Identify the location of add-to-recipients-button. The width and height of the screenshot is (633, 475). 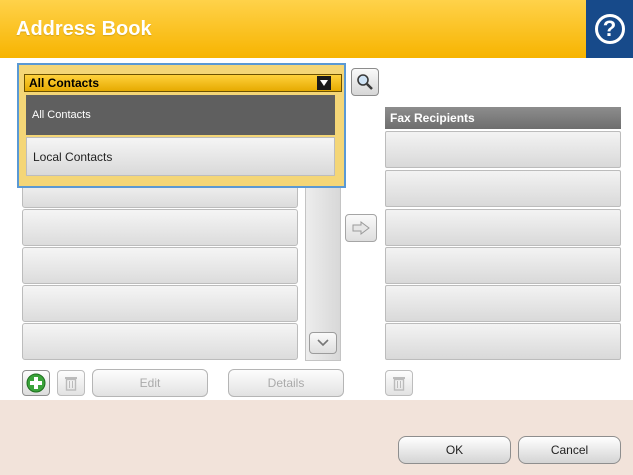
(361, 228).